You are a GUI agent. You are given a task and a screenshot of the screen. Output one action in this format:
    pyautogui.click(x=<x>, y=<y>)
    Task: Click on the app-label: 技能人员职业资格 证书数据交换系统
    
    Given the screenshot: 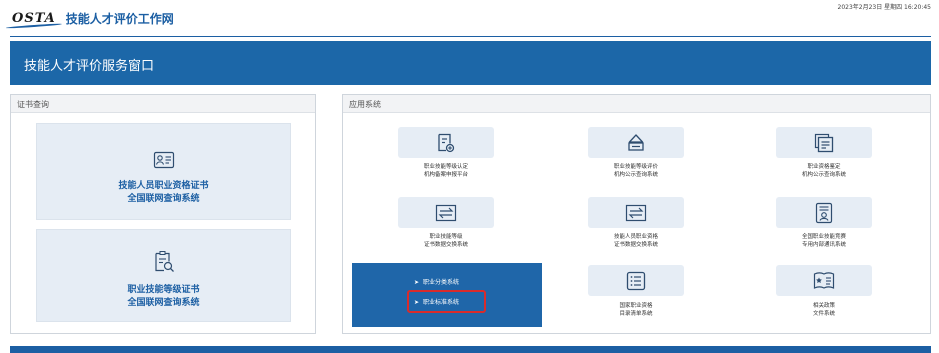 What is the action you would take?
    pyautogui.click(x=635, y=241)
    